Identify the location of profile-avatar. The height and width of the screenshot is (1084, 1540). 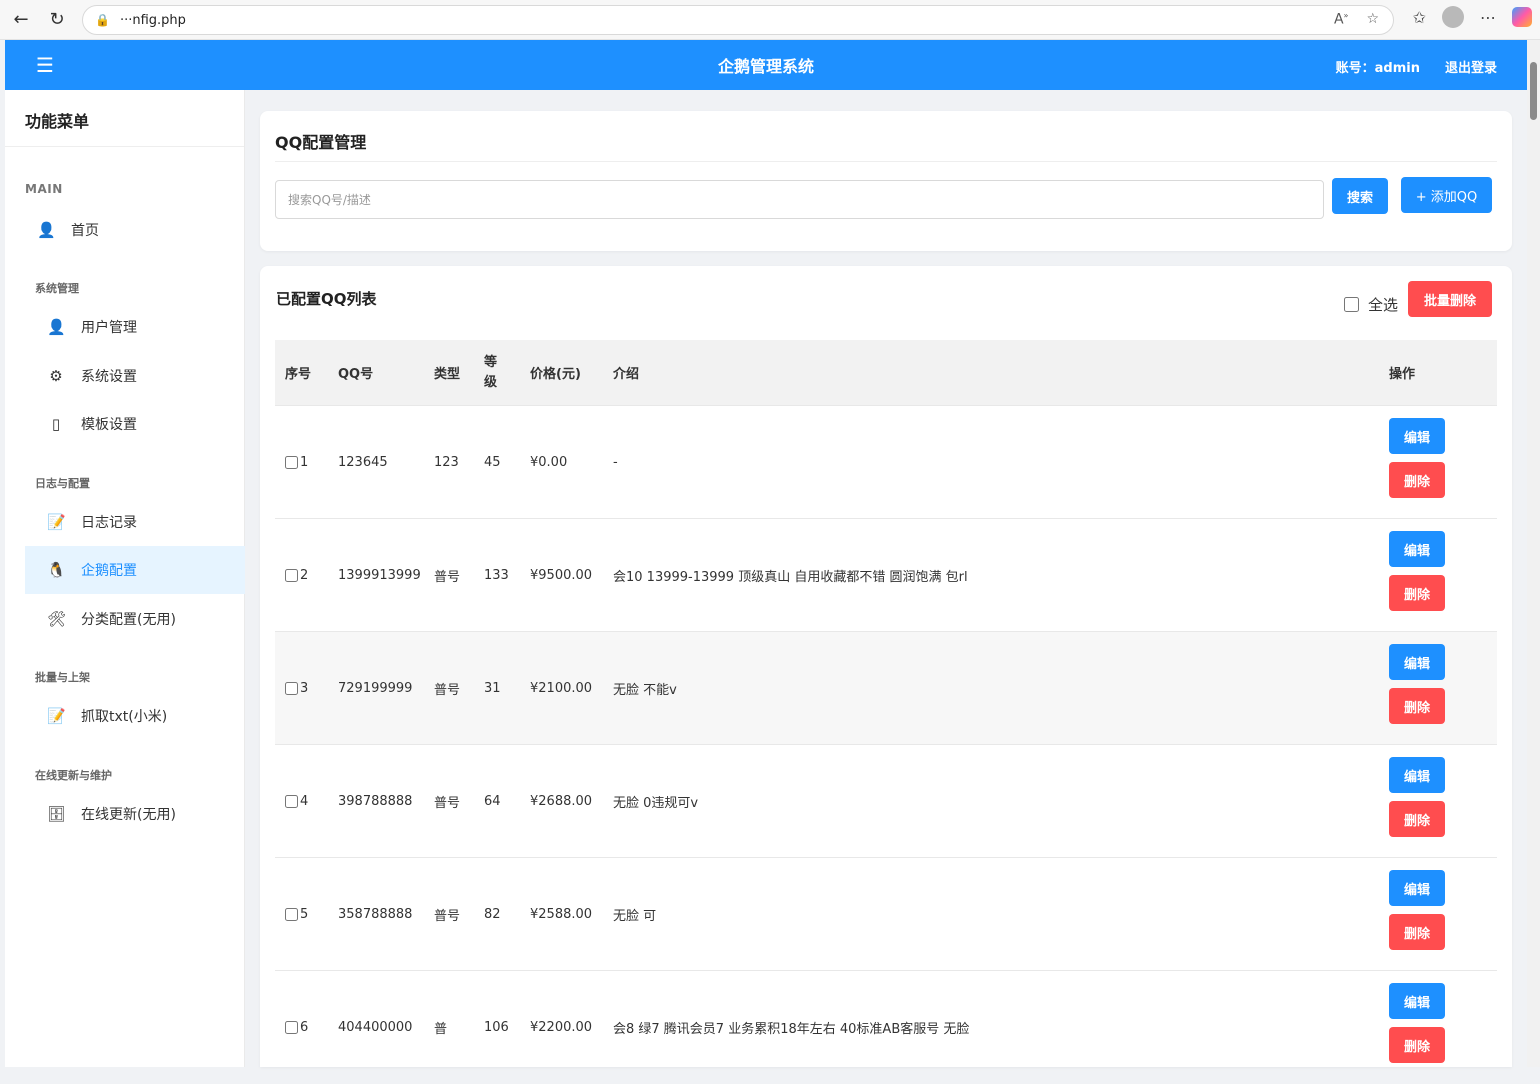
(1453, 17).